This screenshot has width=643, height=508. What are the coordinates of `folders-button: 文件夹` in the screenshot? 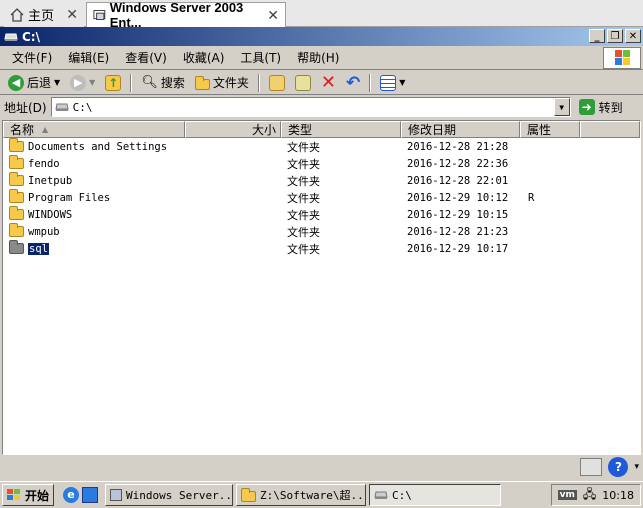 It's located at (222, 83).